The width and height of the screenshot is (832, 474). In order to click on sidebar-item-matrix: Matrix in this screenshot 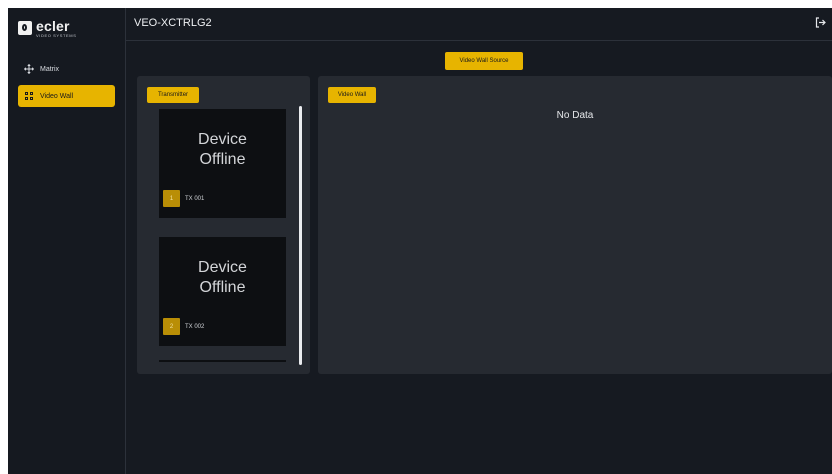, I will do `click(66, 69)`.